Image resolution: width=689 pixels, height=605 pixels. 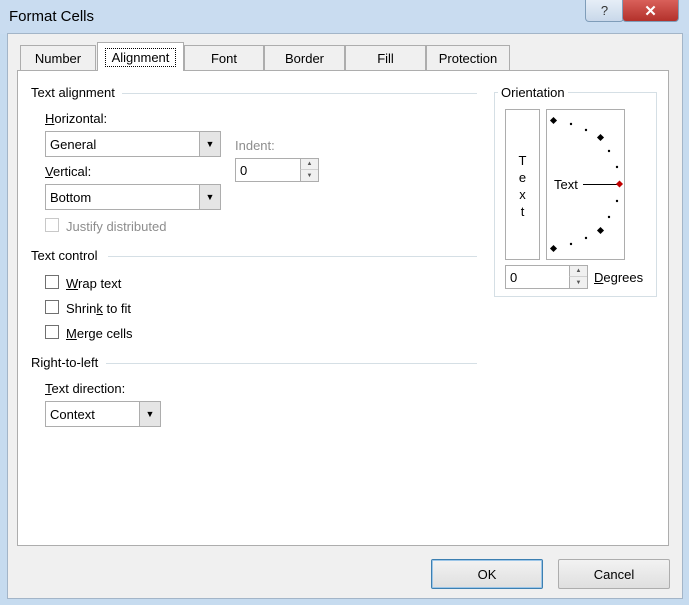 What do you see at coordinates (73, 144) in the screenshot?
I see `horizontal-value: General` at bounding box center [73, 144].